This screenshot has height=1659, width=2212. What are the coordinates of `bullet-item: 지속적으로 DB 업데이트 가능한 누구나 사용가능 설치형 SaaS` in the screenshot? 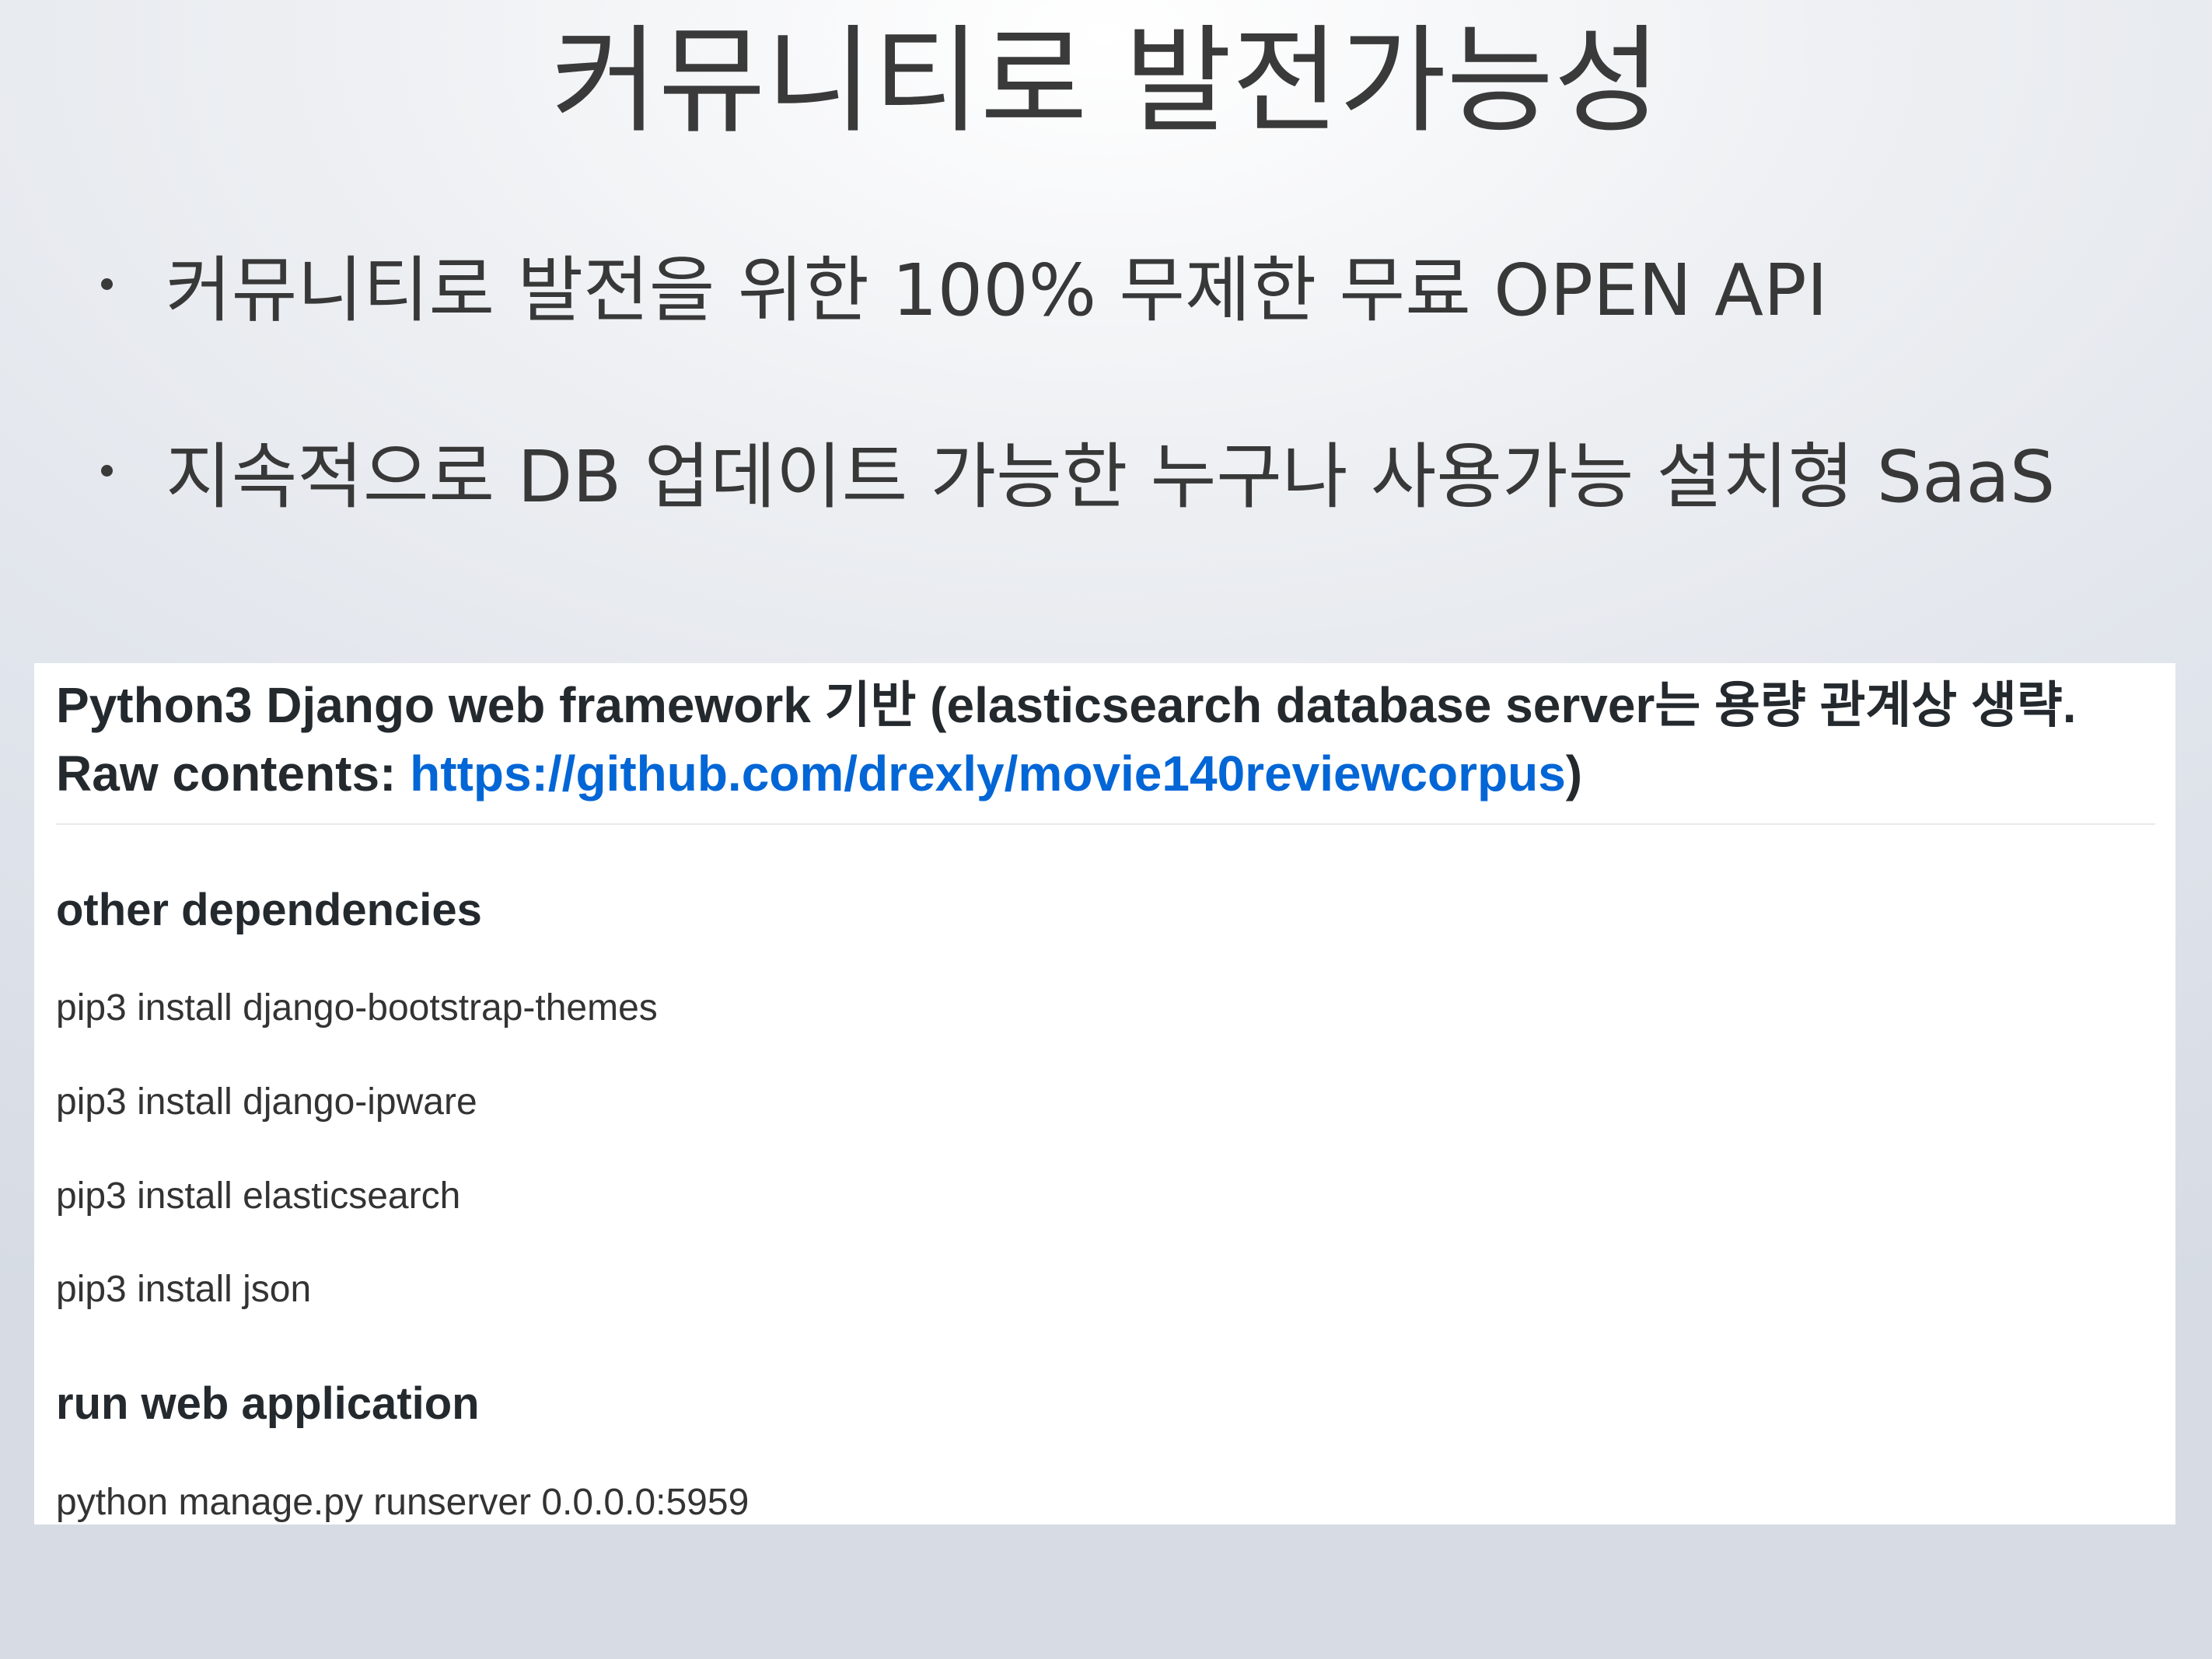 It's located at (1150, 471).